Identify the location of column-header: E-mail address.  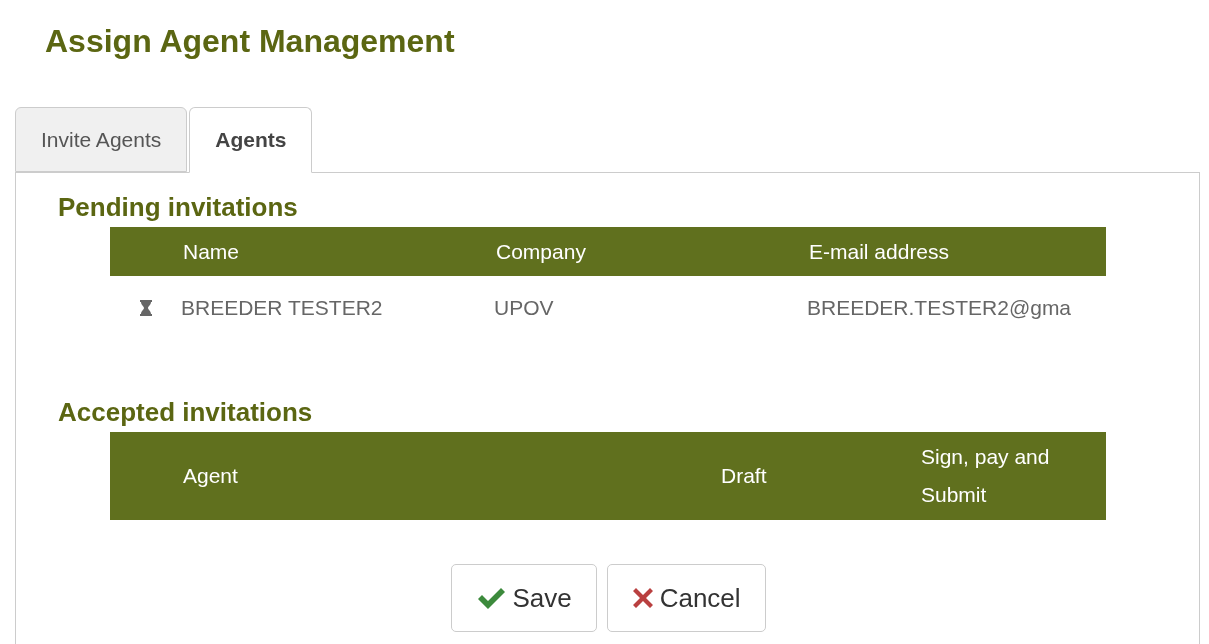
(879, 251).